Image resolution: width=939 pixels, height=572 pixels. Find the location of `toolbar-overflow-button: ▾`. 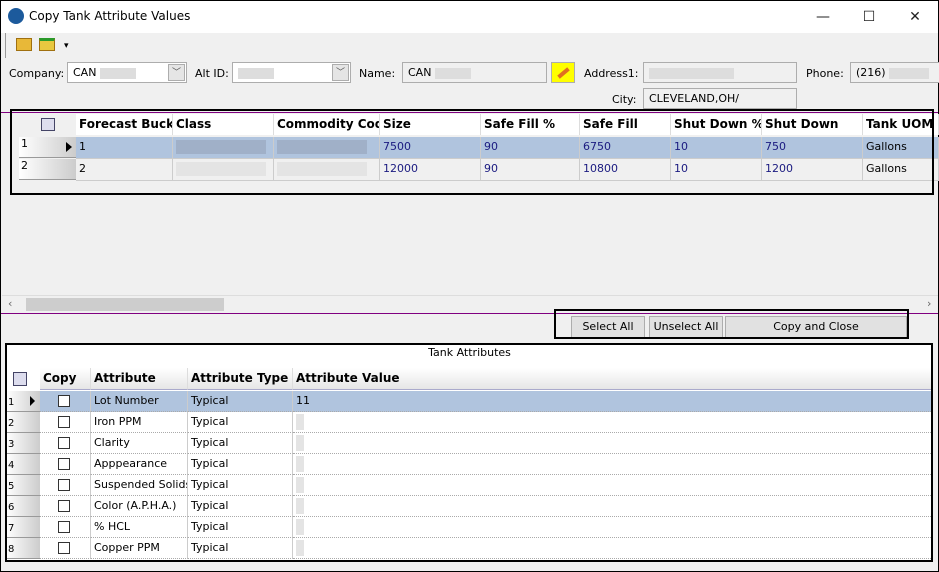

toolbar-overflow-button: ▾ is located at coordinates (66, 46).